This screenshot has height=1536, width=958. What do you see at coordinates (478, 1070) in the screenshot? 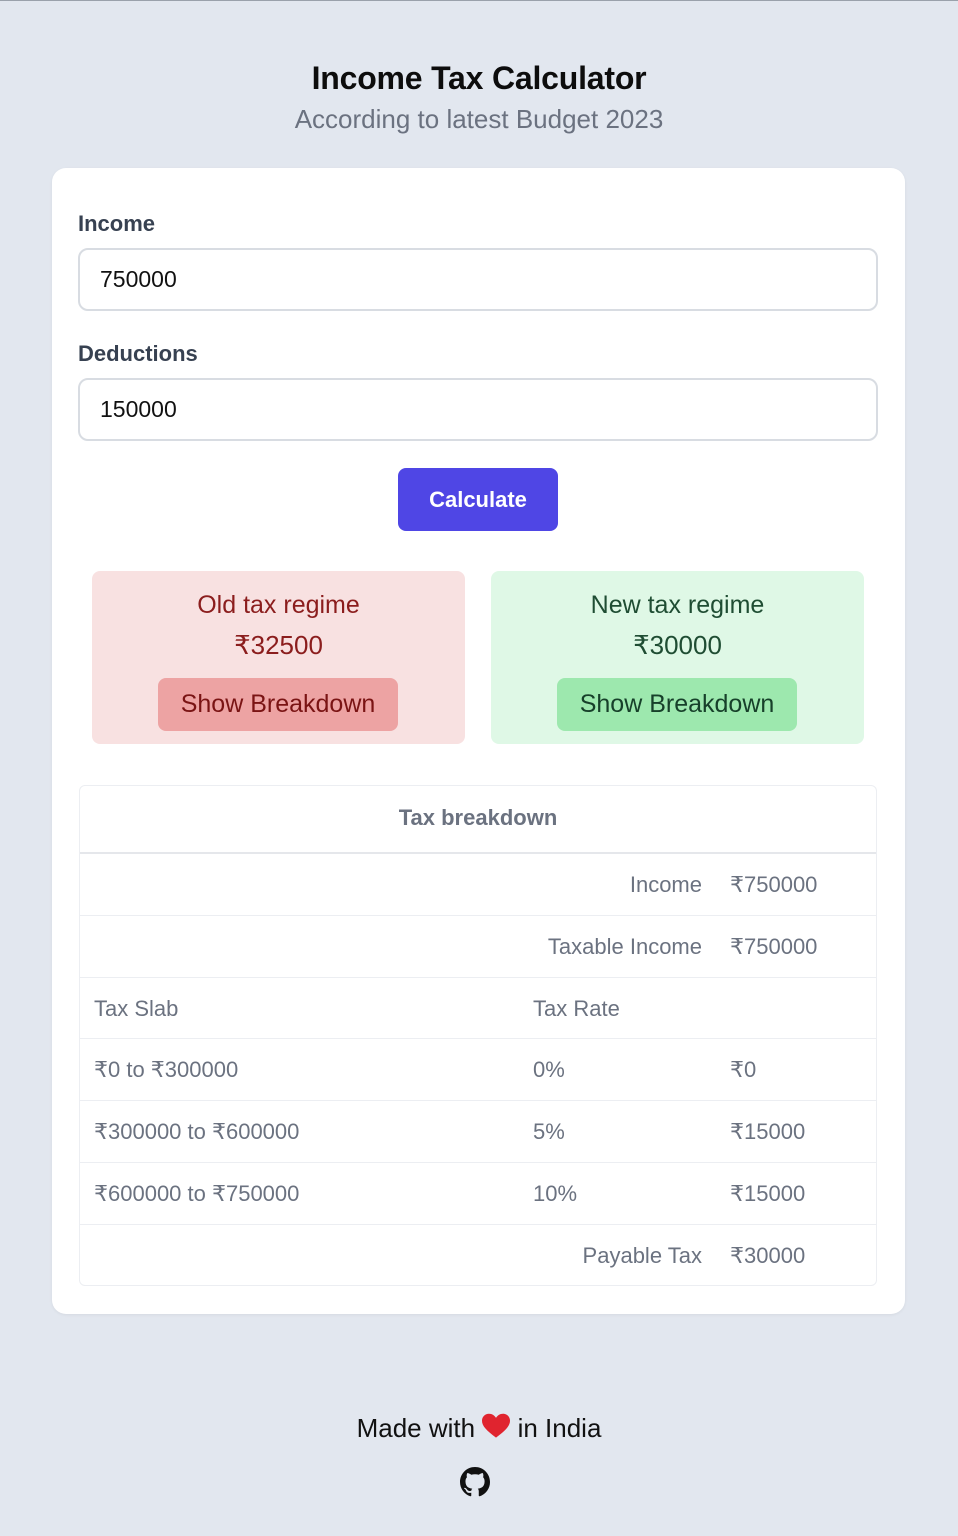
I see `table-row: ₹0 to ₹300000 0% ₹0` at bounding box center [478, 1070].